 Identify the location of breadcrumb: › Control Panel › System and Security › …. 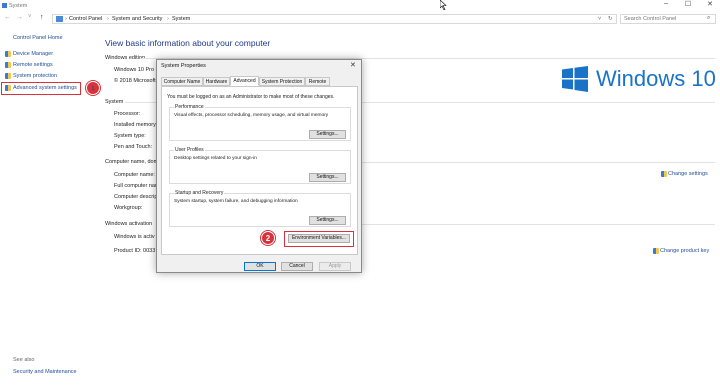
(334, 19).